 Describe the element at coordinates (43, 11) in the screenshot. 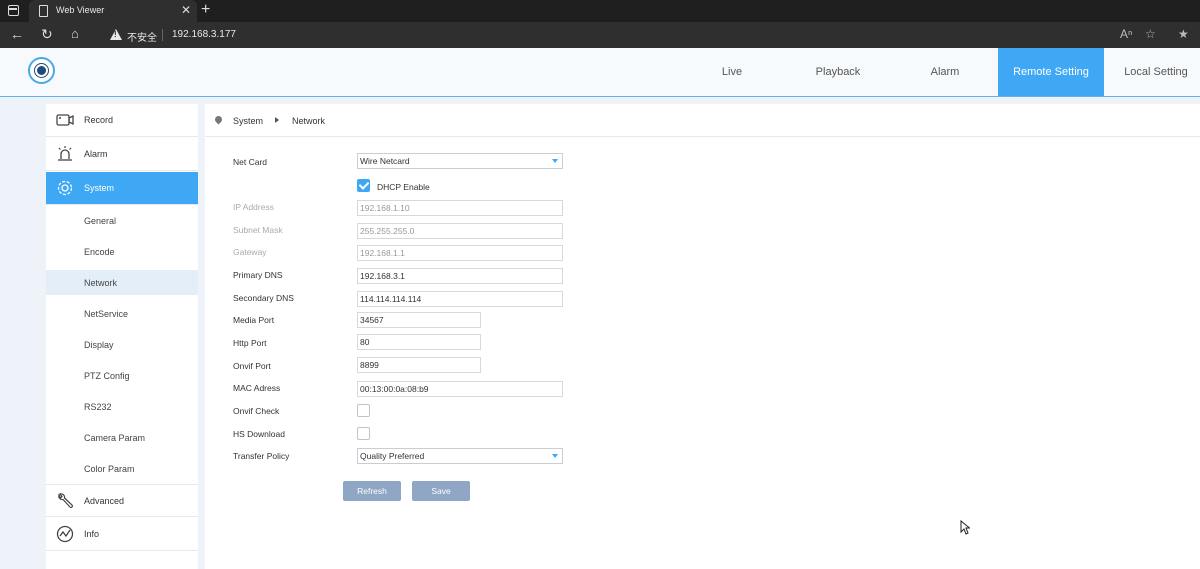

I see `page-icon` at that location.